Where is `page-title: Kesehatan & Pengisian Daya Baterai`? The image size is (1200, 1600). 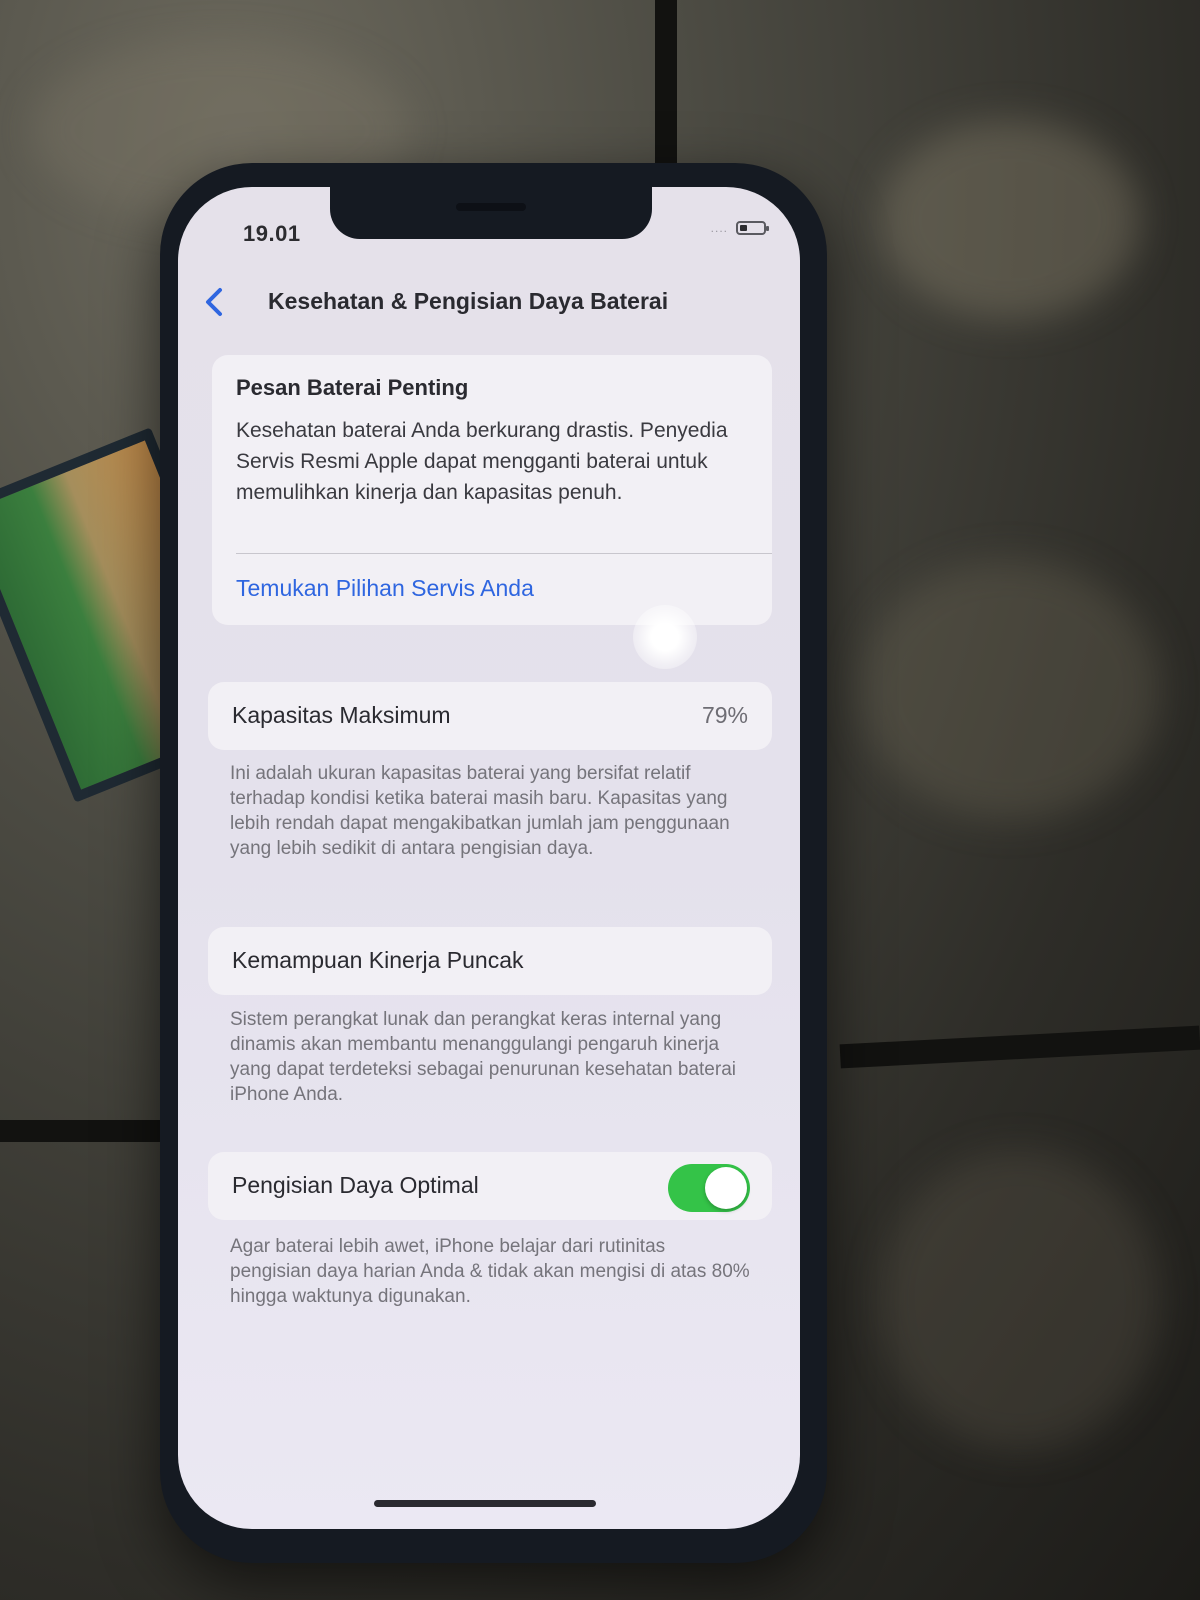 page-title: Kesehatan & Pengisian Daya Baterai is located at coordinates (468, 301).